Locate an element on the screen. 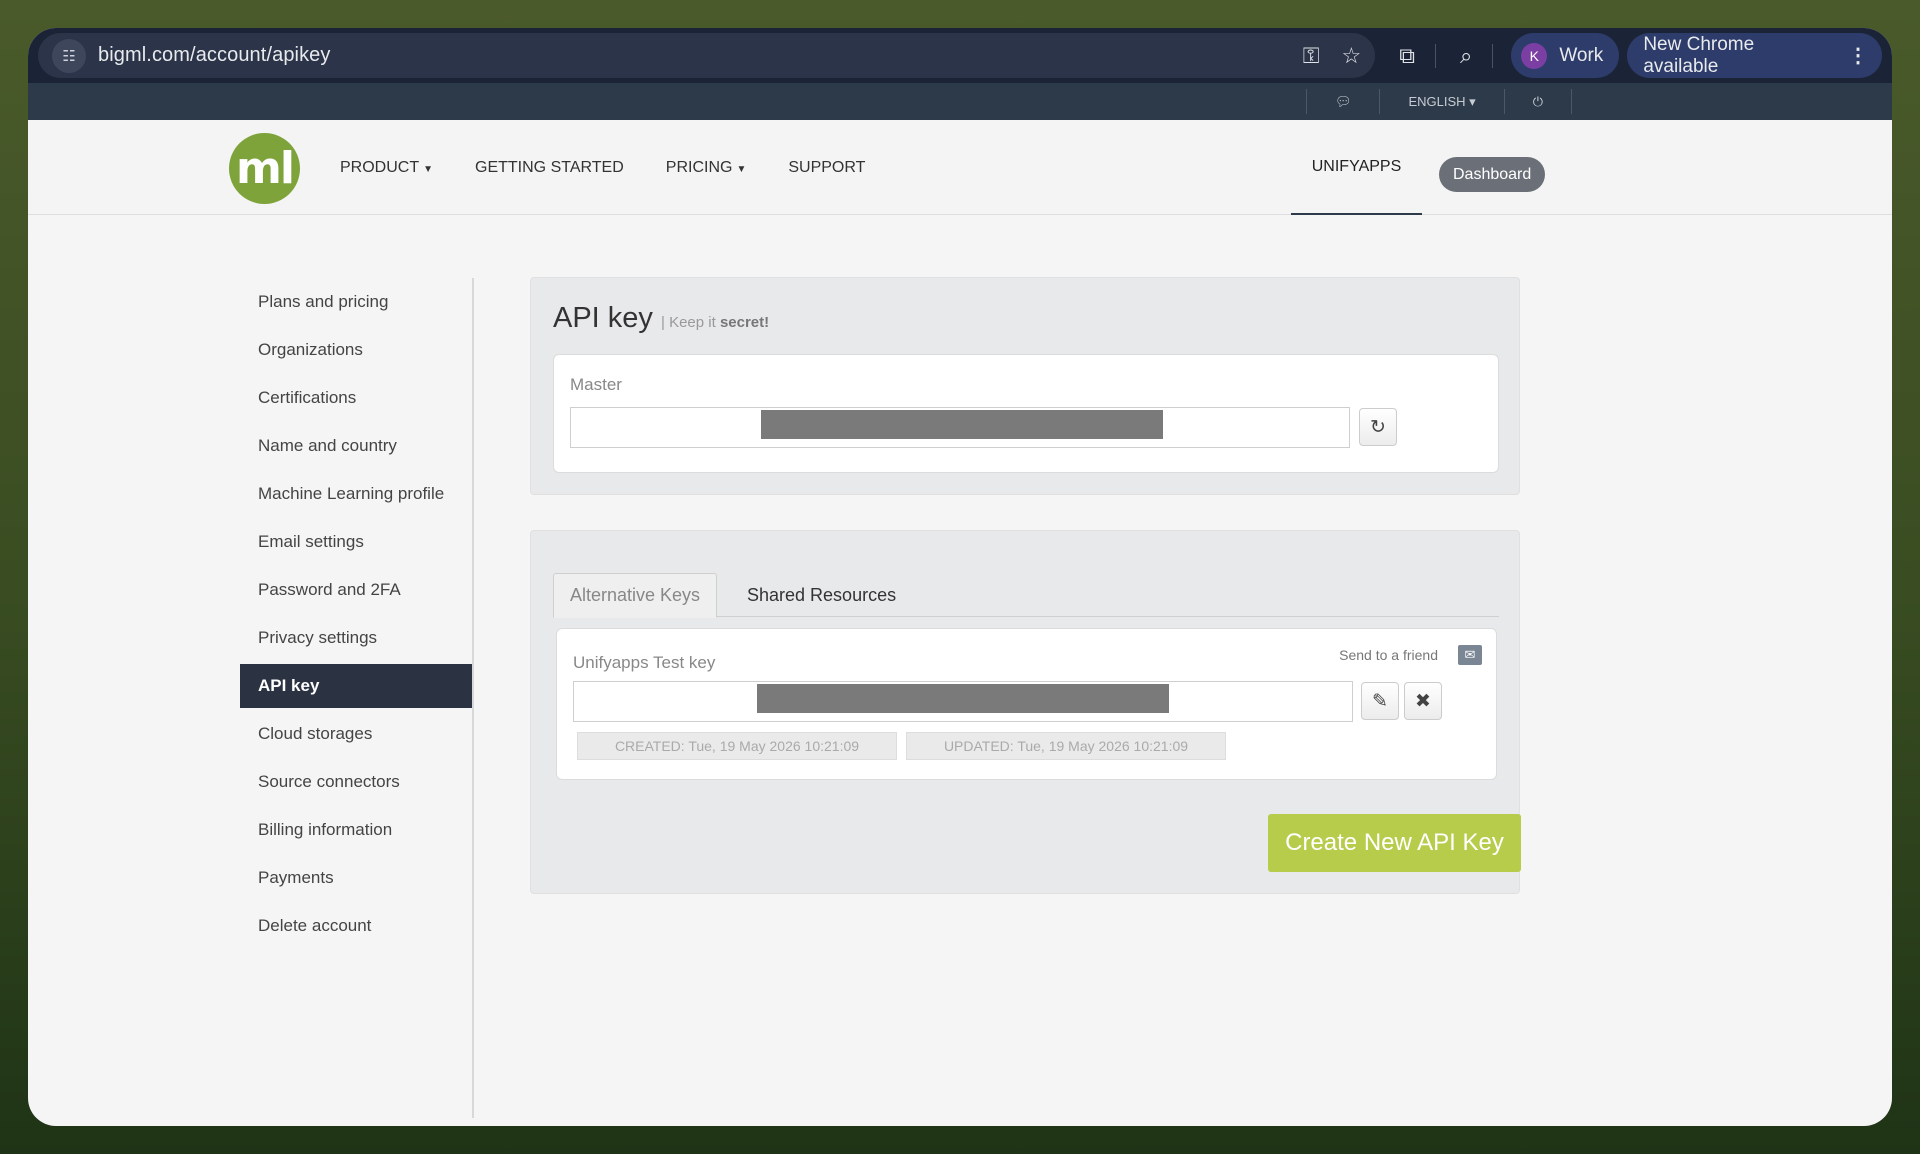 This screenshot has height=1154, width=1920. dashboard-button: Dashboard is located at coordinates (1492, 174).